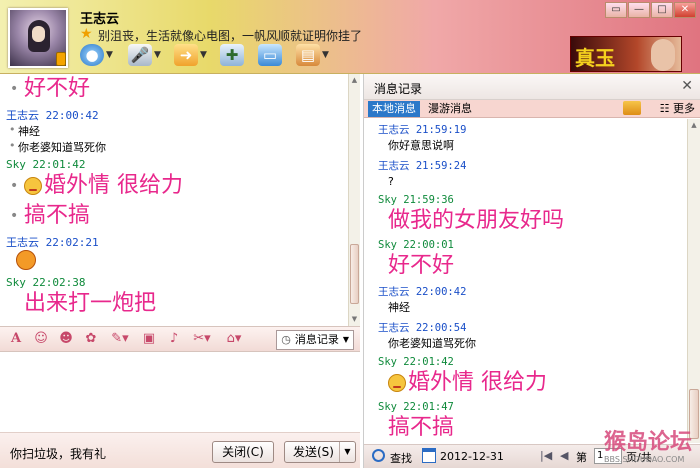 Image resolution: width=700 pixels, height=468 pixels. Describe the element at coordinates (394, 109) in the screenshot. I see `tab-local-messages: 本地消息` at that location.